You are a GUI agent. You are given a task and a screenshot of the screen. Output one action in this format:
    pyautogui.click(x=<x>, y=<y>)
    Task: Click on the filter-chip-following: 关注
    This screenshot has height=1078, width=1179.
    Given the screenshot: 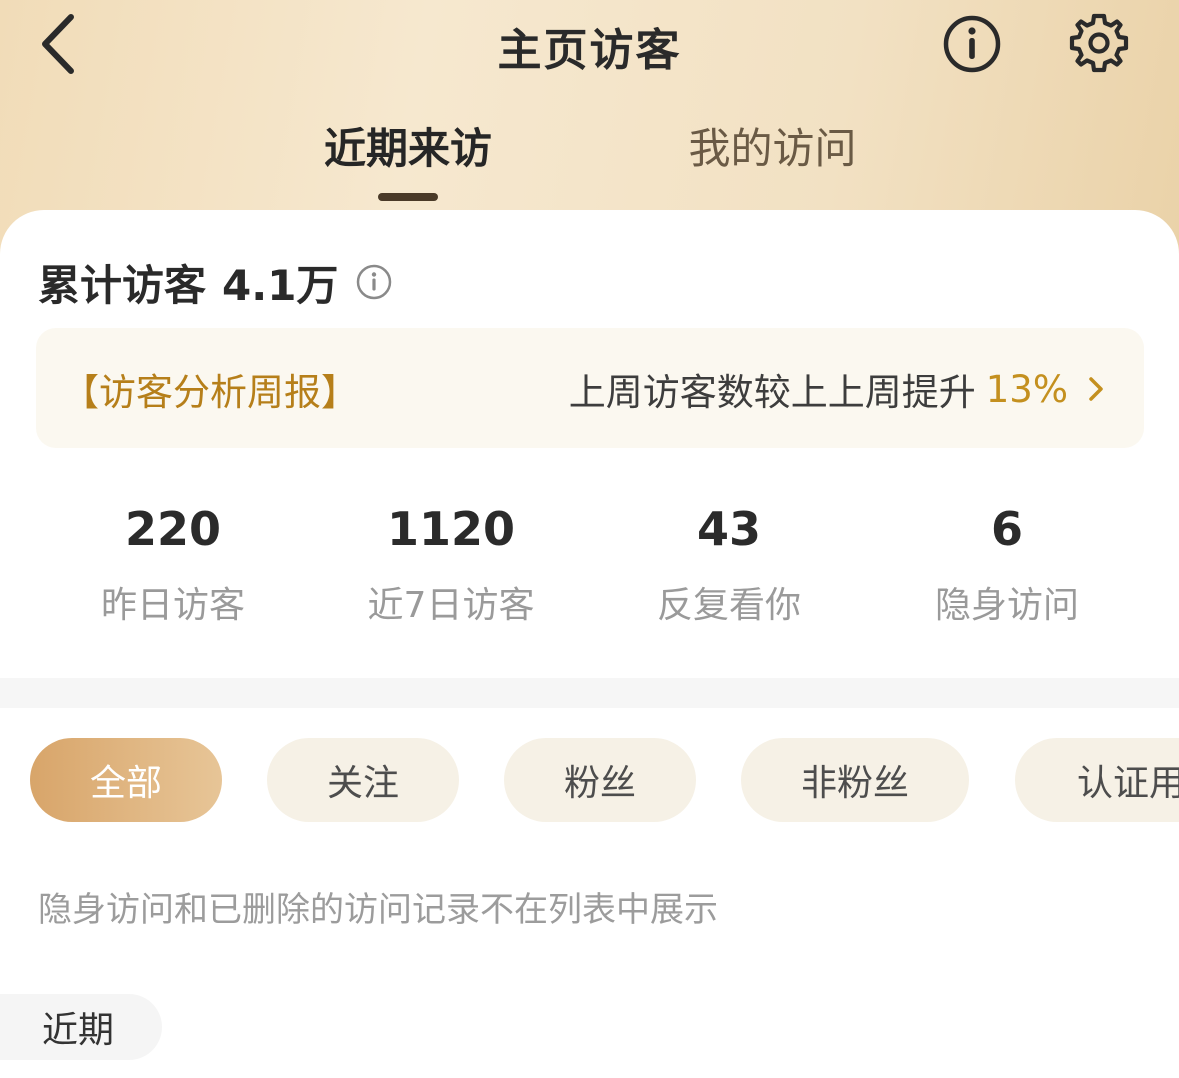 What is the action you would take?
    pyautogui.click(x=363, y=780)
    